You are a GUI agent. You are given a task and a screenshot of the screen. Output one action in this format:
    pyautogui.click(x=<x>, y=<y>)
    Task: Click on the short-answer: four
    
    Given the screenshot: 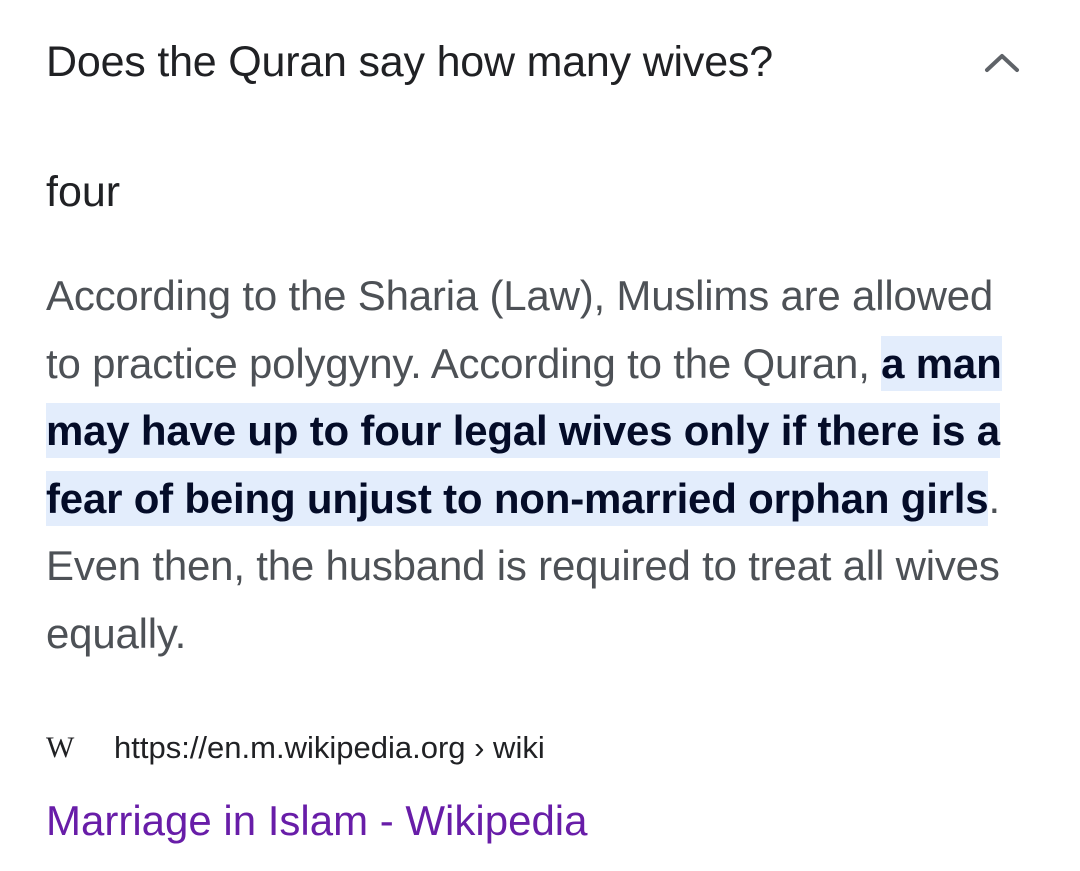 What is the action you would take?
    pyautogui.click(x=83, y=192)
    